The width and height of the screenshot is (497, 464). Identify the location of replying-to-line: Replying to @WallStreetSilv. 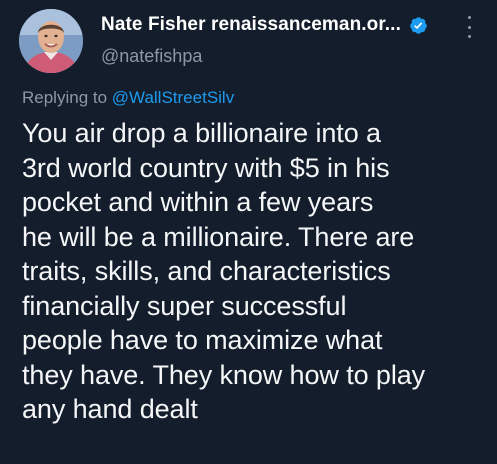
(128, 98).